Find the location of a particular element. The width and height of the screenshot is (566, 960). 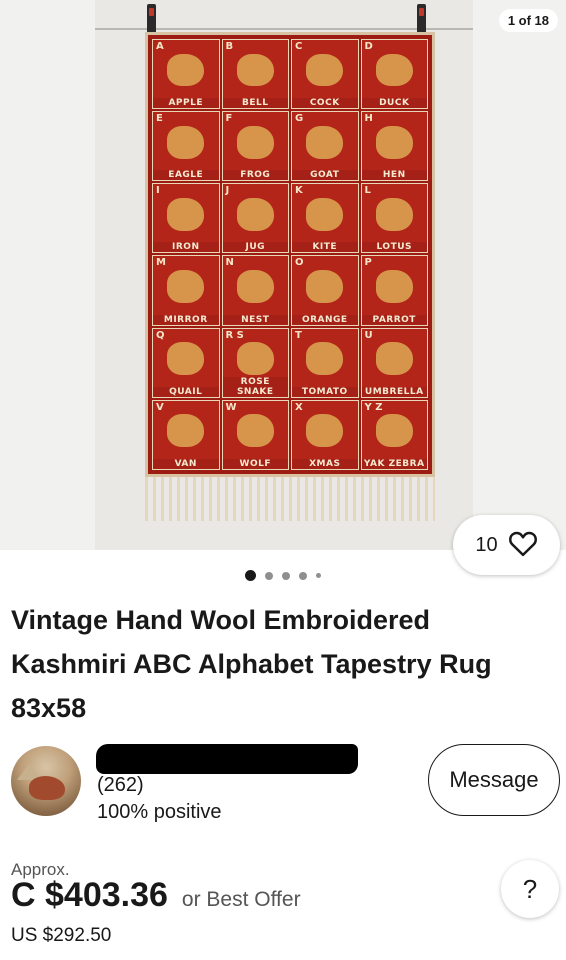

seller-section: (262) 100% positive Message is located at coordinates (285, 784).